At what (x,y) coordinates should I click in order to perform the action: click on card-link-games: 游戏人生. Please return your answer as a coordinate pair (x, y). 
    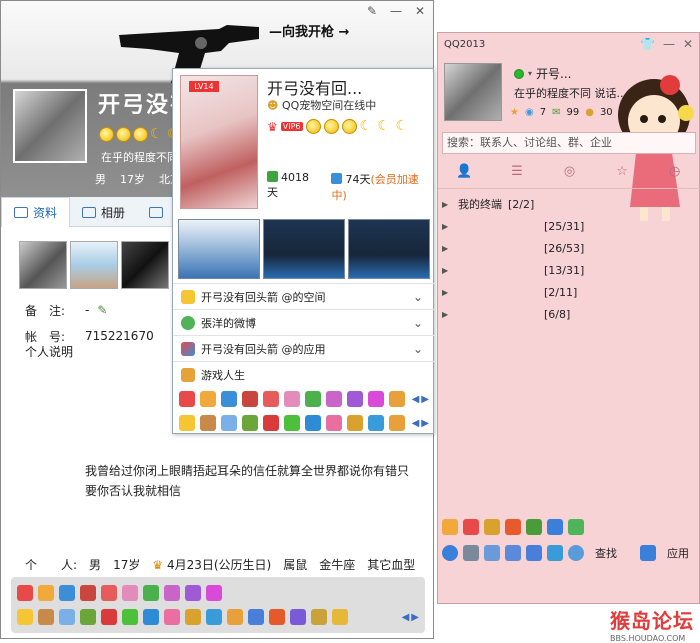
    Looking at the image, I should click on (304, 374).